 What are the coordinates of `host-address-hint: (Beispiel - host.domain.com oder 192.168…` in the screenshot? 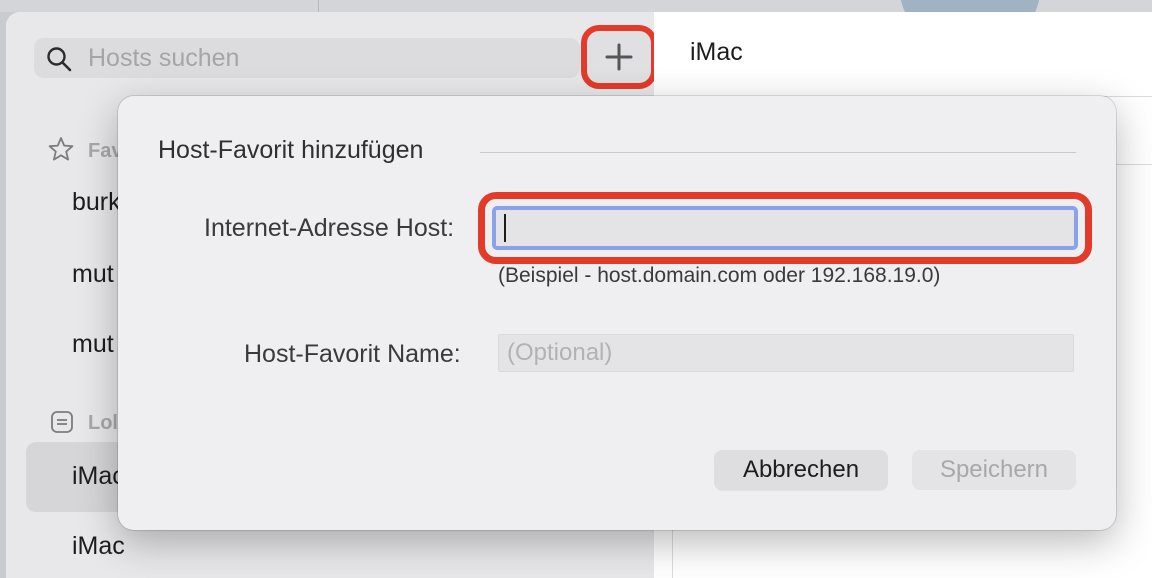 It's located at (719, 275).